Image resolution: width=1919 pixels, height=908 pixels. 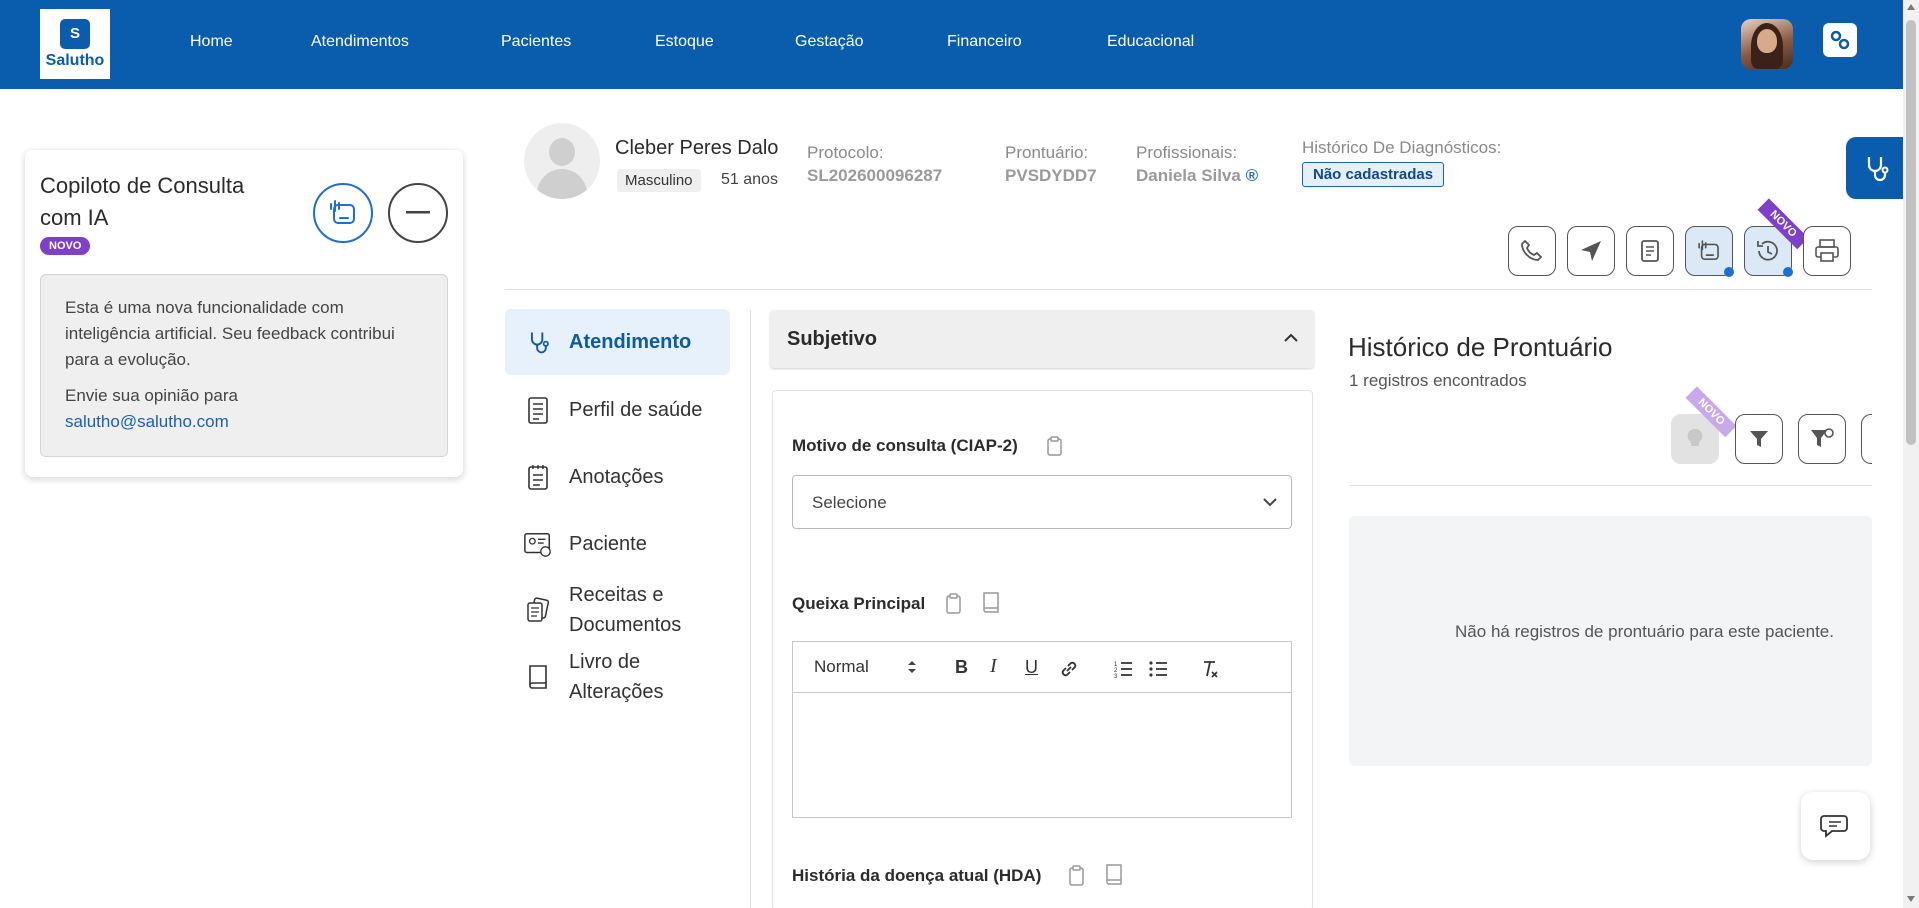 What do you see at coordinates (142, 201) in the screenshot?
I see `copilot-title: Copiloto de Consulta com IA` at bounding box center [142, 201].